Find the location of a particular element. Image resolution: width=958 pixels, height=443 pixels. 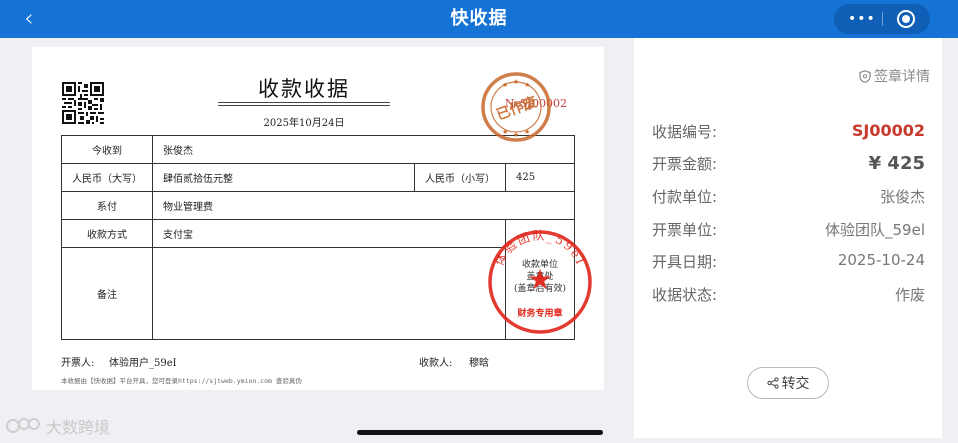

detail-label: 开票金额: is located at coordinates (685, 164).